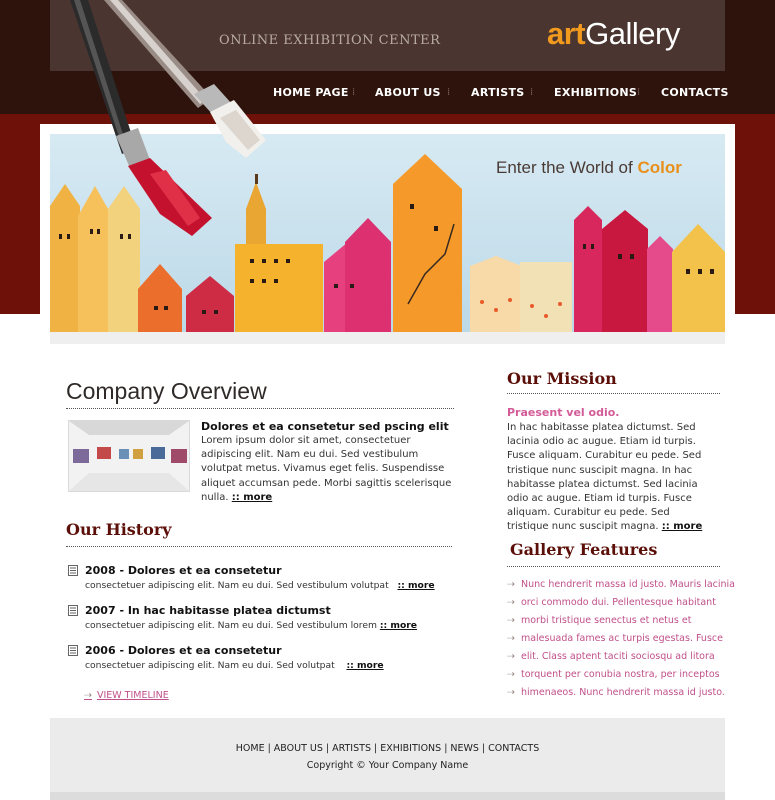 The image size is (775, 800). Describe the element at coordinates (408, 92) in the screenshot. I see `nav-about: ABOUT US` at that location.